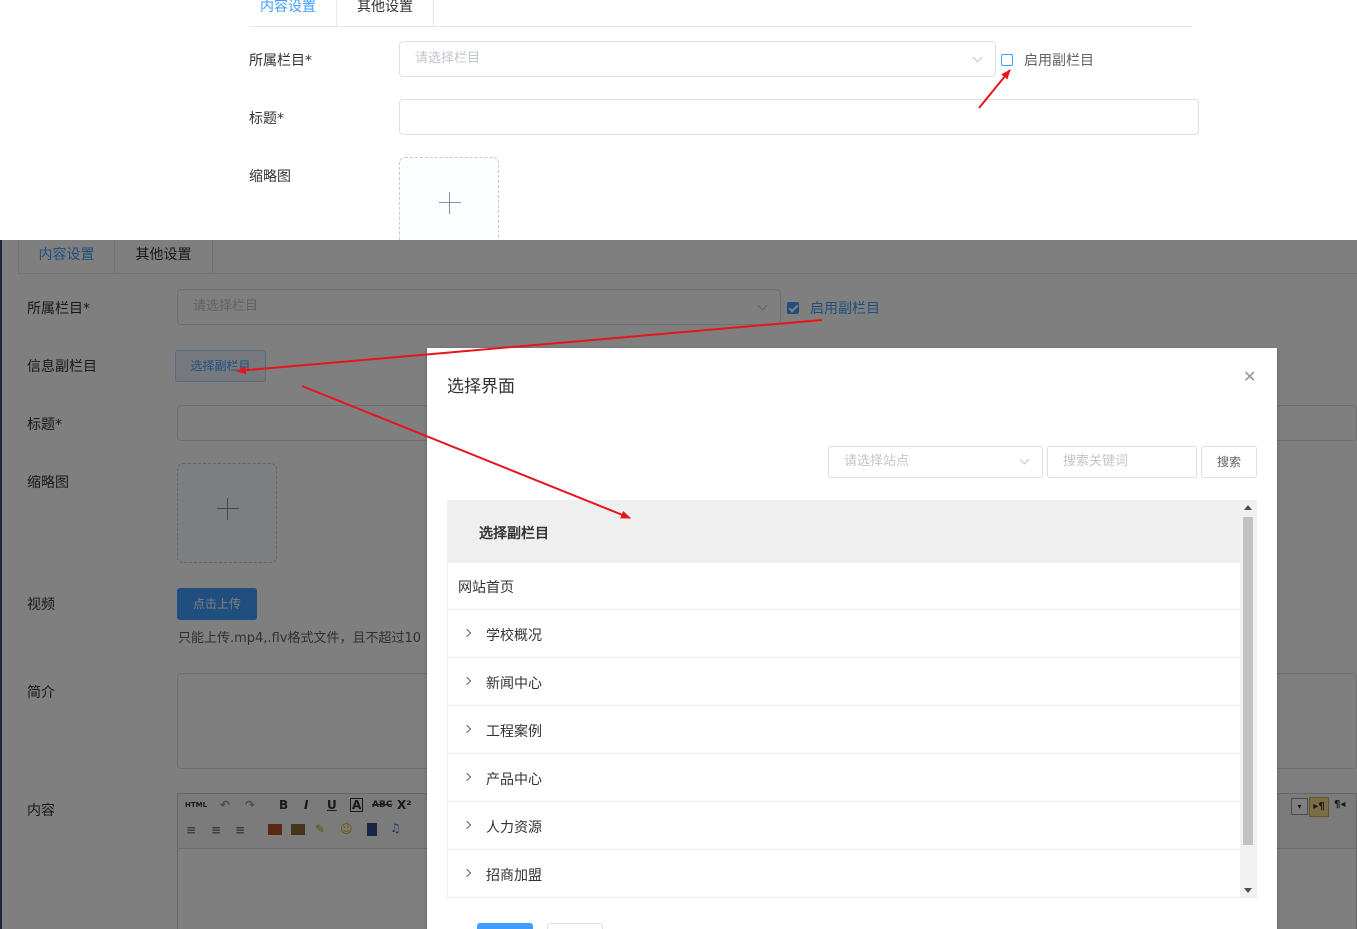 The image size is (1357, 929). I want to click on arrow-to-dialog, so click(466, 452).